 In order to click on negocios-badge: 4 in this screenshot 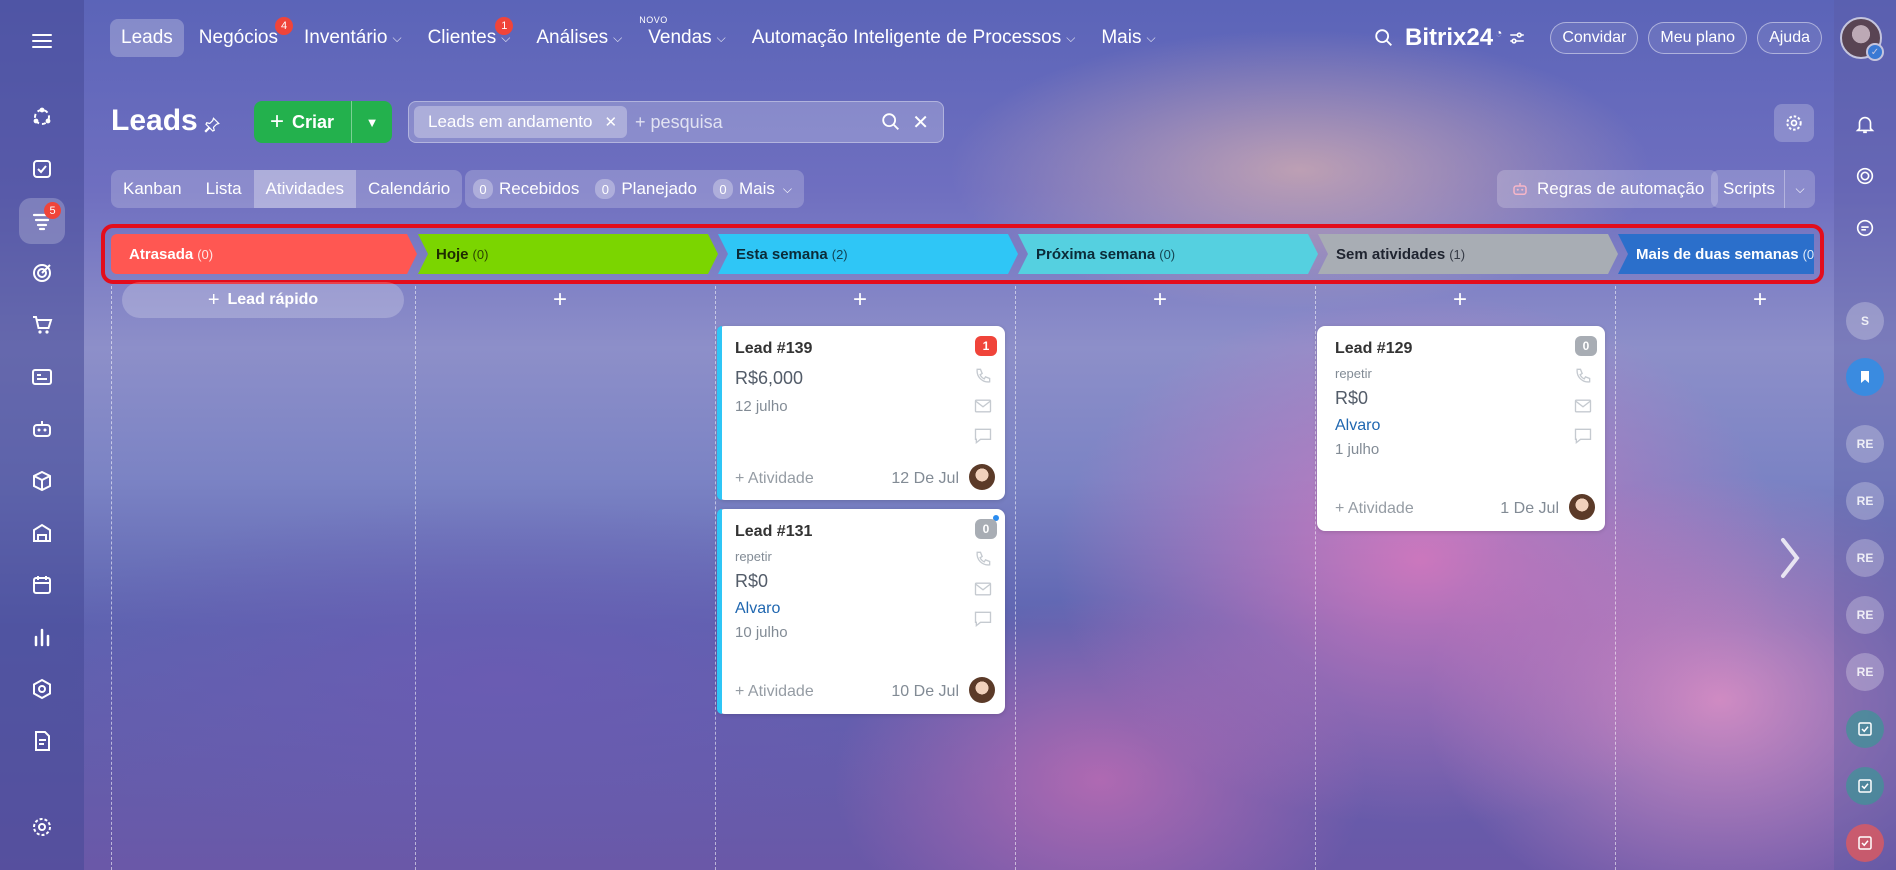, I will do `click(284, 26)`.